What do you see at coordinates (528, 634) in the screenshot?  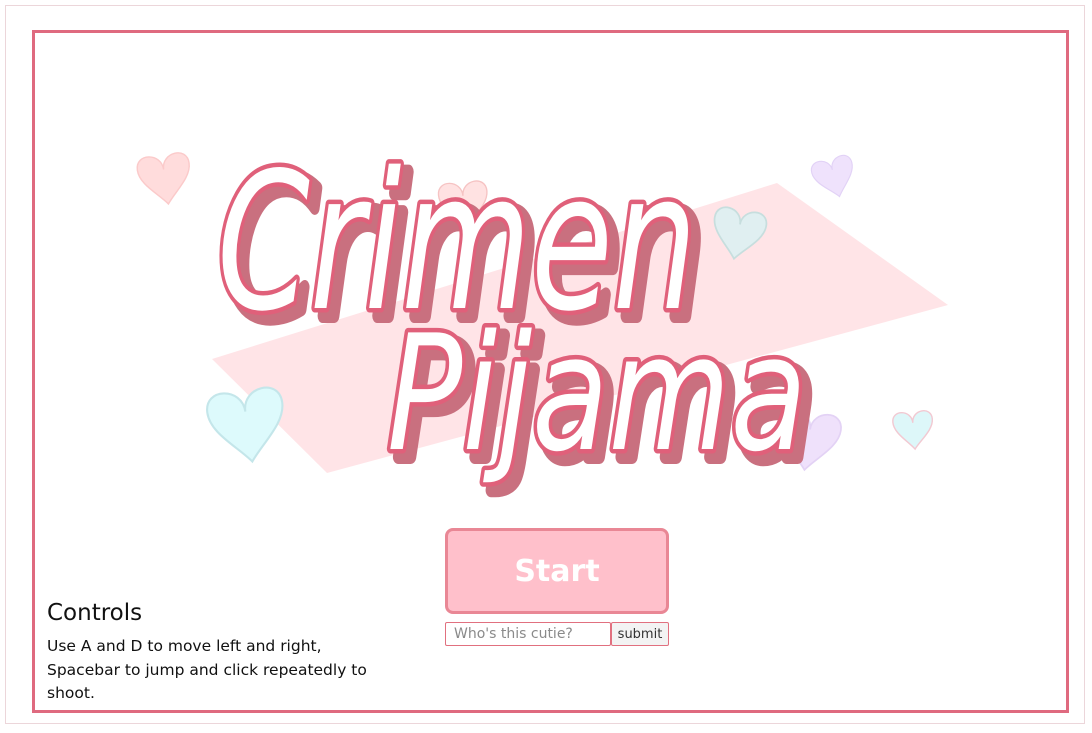 I see `player-name-input` at bounding box center [528, 634].